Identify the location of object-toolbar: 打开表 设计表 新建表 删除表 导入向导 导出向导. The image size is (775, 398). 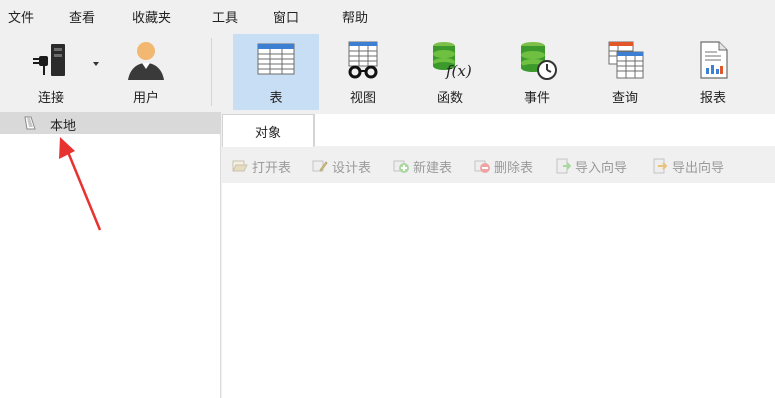
(498, 165).